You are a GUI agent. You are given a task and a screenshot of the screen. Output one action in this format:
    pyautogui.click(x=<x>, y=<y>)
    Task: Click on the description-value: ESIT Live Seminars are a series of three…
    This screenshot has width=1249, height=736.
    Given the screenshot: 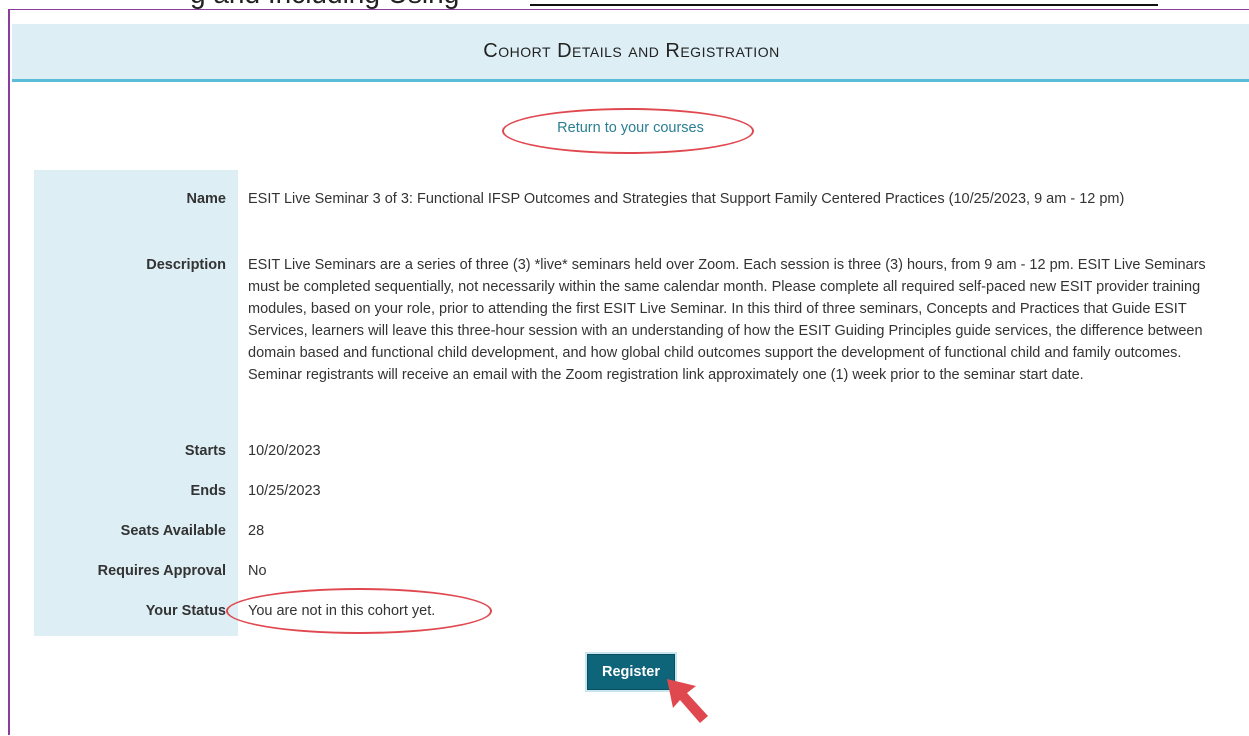 What is the action you would take?
    pyautogui.click(x=727, y=320)
    